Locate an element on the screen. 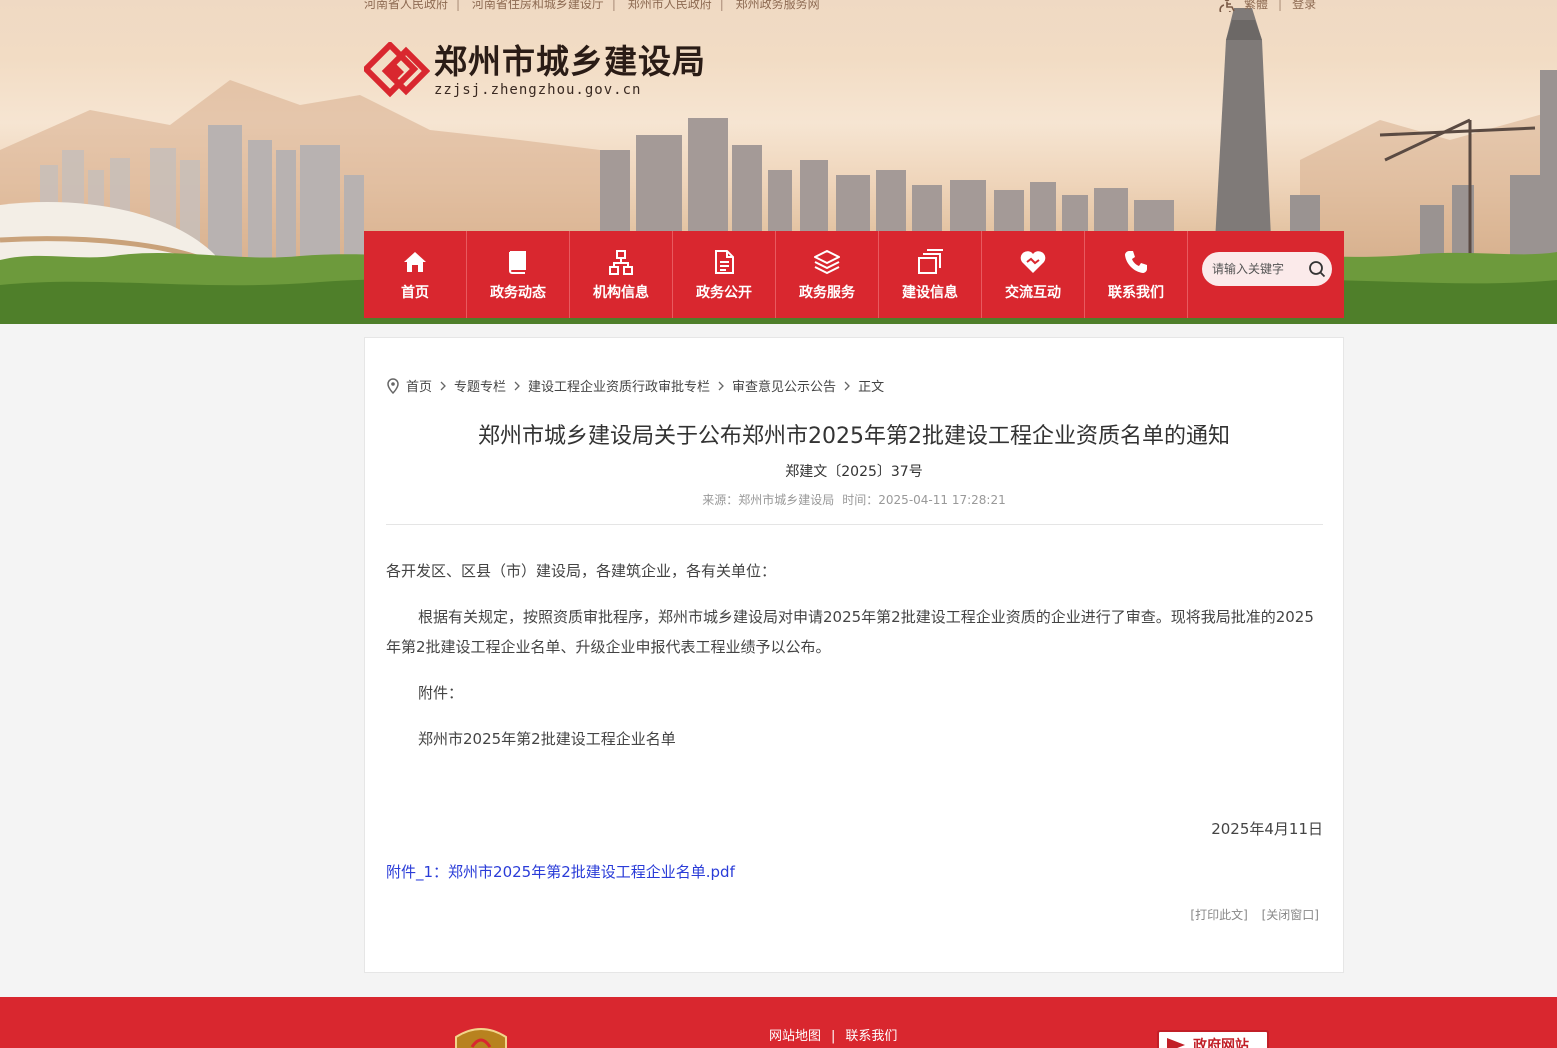 This screenshot has width=1557, height=1048. print-button: [打印此文] is located at coordinates (1218, 915).